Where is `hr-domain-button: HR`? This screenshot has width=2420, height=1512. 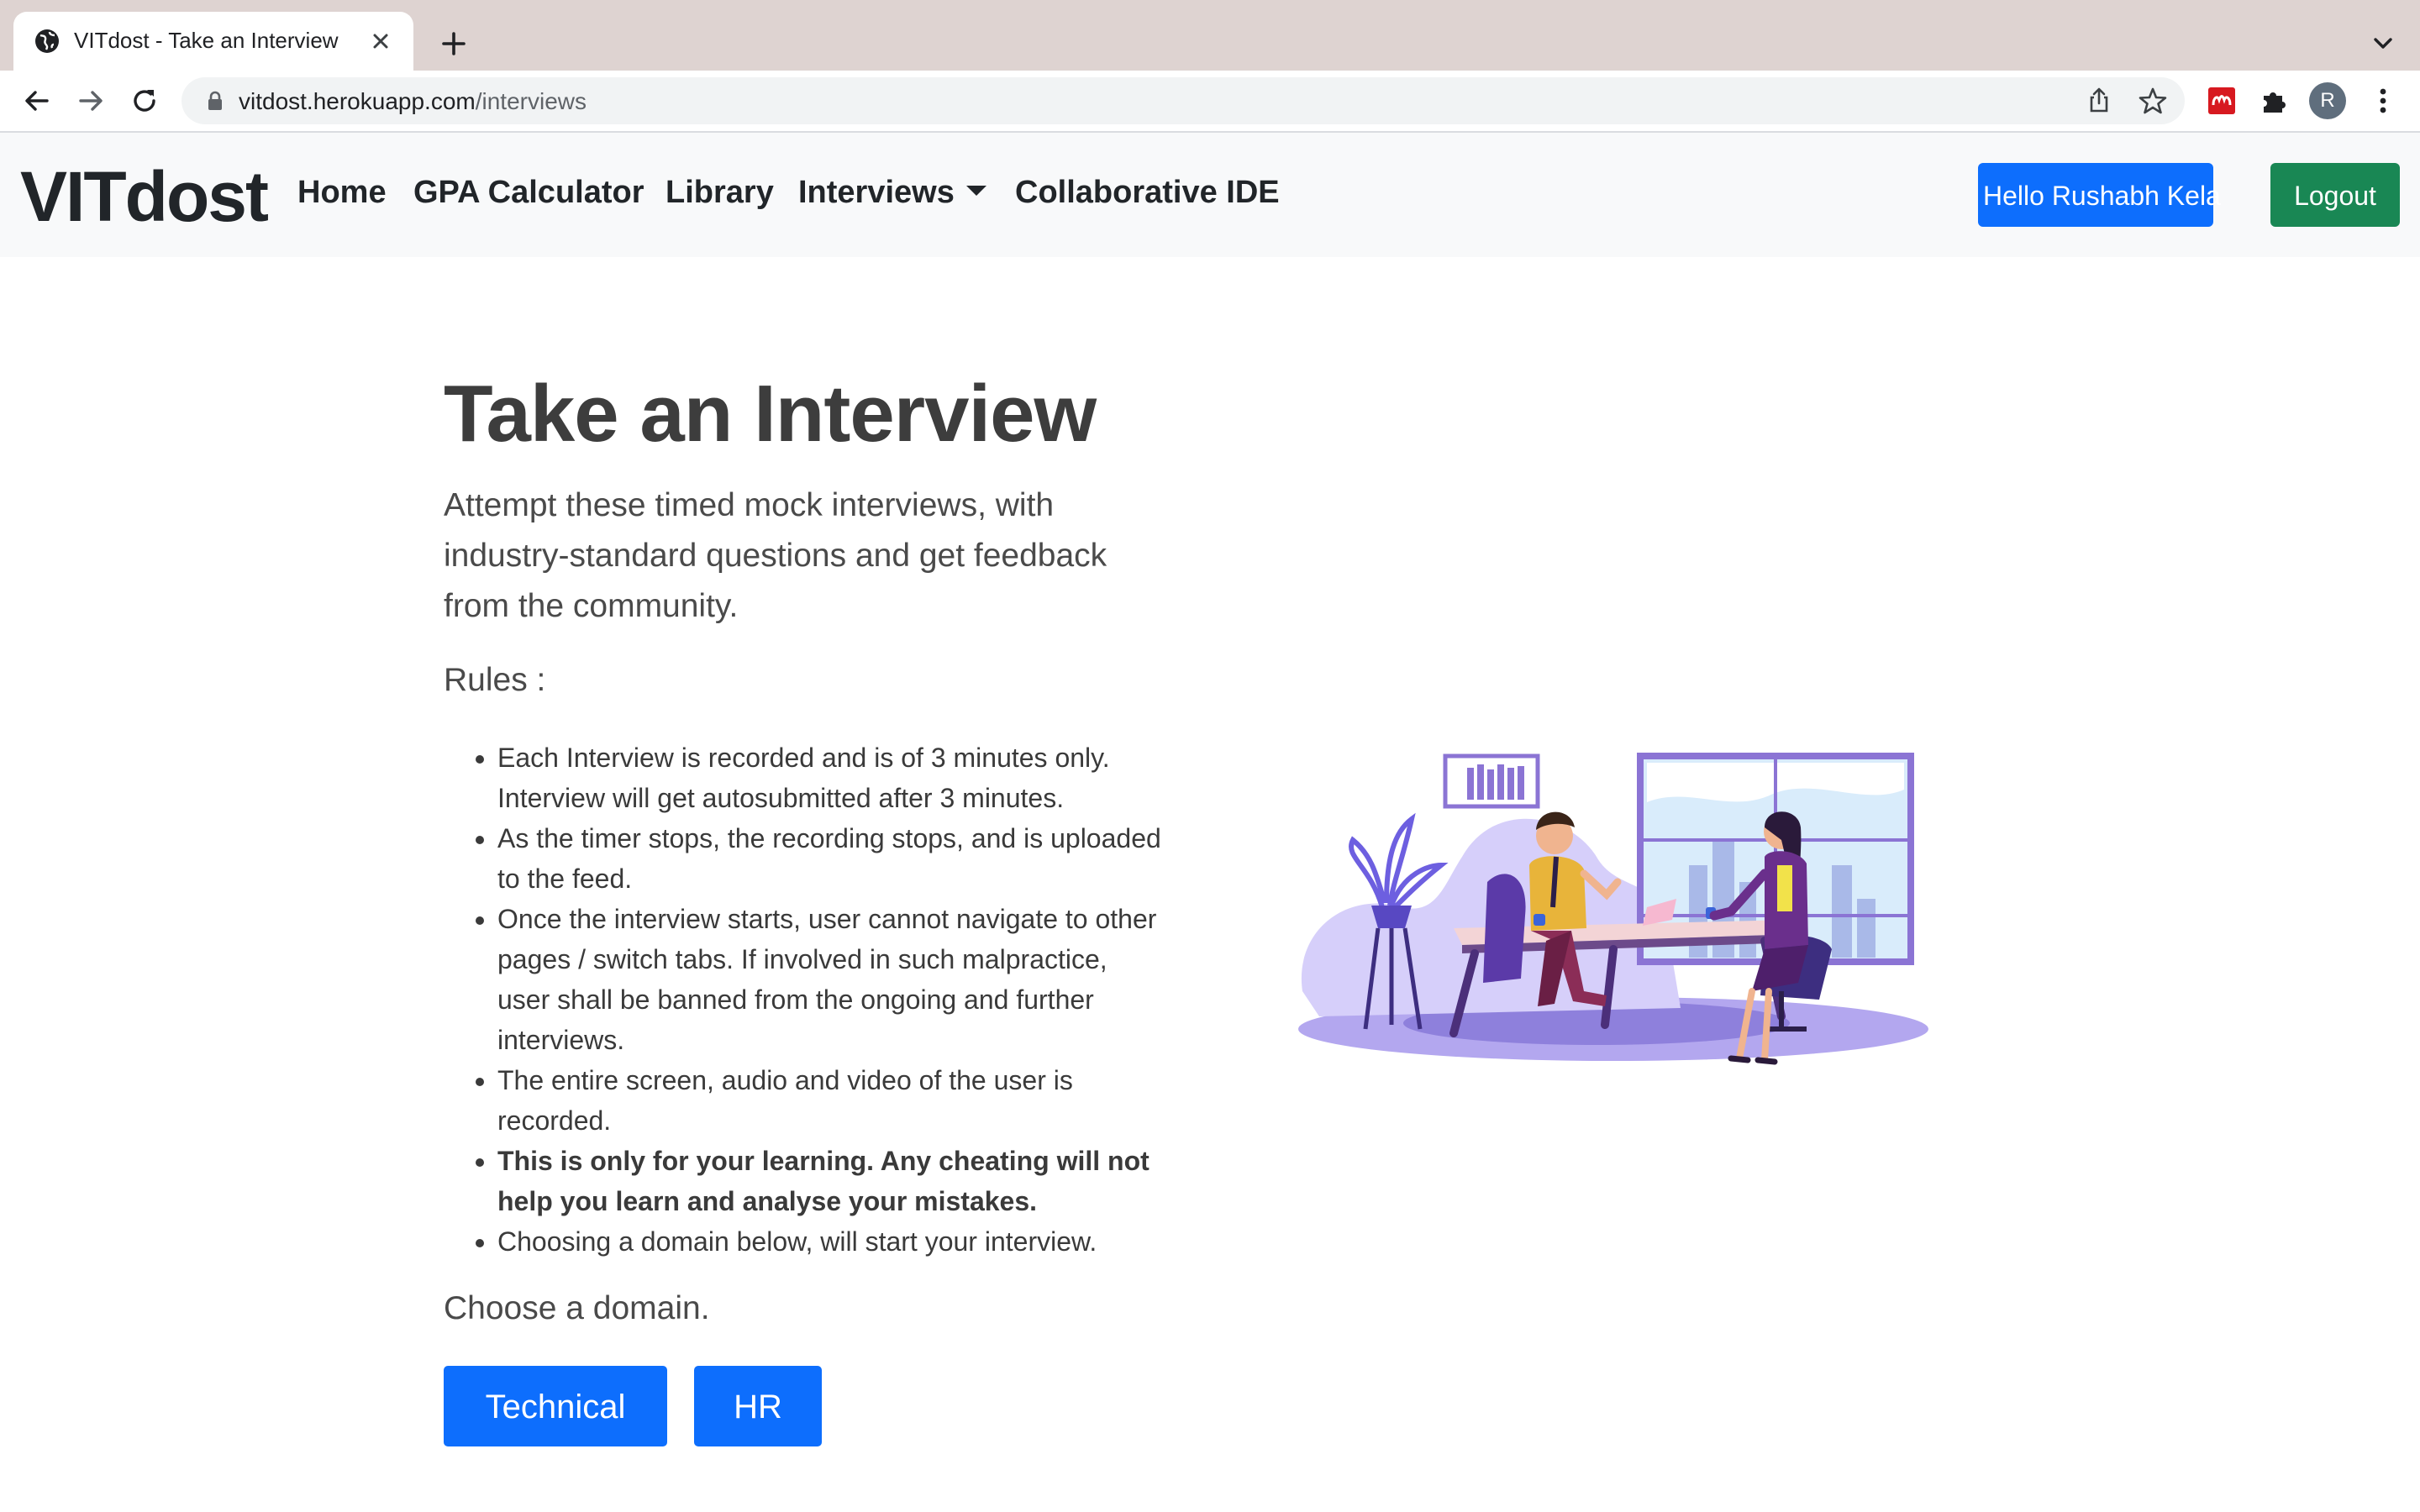 hr-domain-button: HR is located at coordinates (758, 1406).